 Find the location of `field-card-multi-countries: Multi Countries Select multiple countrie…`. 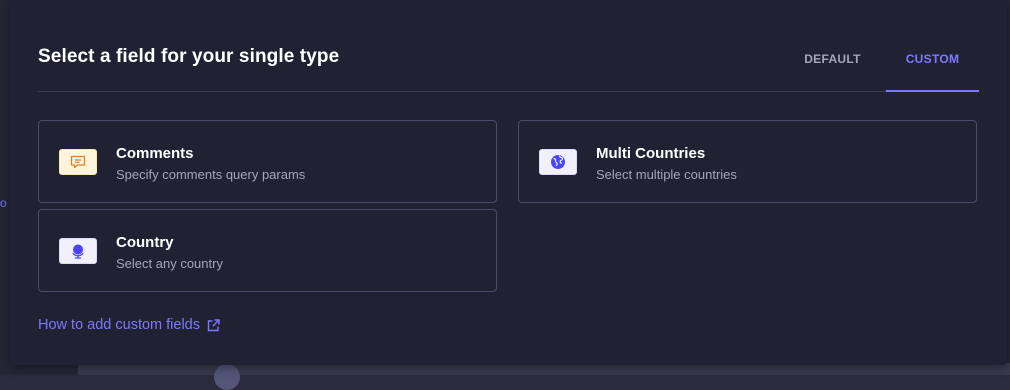

field-card-multi-countries: Multi Countries Select multiple countrie… is located at coordinates (747, 161).